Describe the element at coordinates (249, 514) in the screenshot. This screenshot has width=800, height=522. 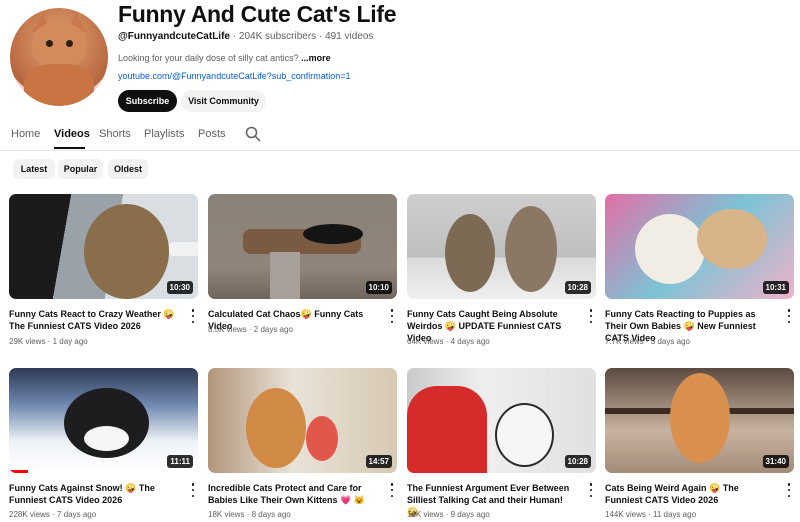
I see `video-meta: 18K views · 8 days ago` at that location.